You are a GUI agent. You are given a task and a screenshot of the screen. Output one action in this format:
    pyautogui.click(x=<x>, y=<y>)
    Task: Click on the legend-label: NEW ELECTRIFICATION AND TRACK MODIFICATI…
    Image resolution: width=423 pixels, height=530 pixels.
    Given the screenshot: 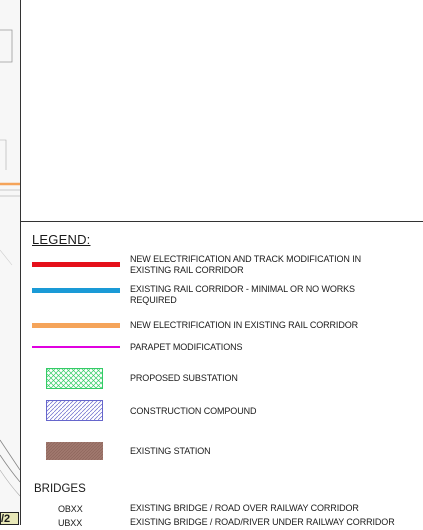 What is the action you would take?
    pyautogui.click(x=246, y=264)
    